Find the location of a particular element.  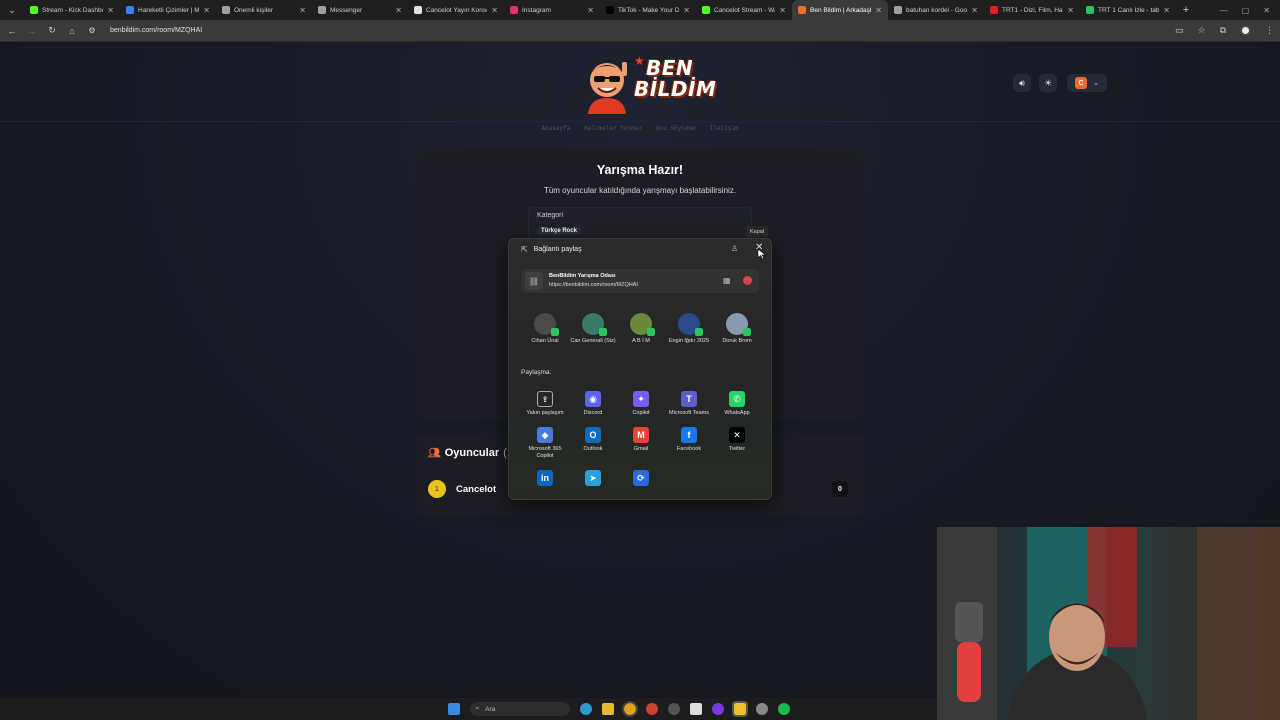

minimize-icon: — is located at coordinates (1224, 10).